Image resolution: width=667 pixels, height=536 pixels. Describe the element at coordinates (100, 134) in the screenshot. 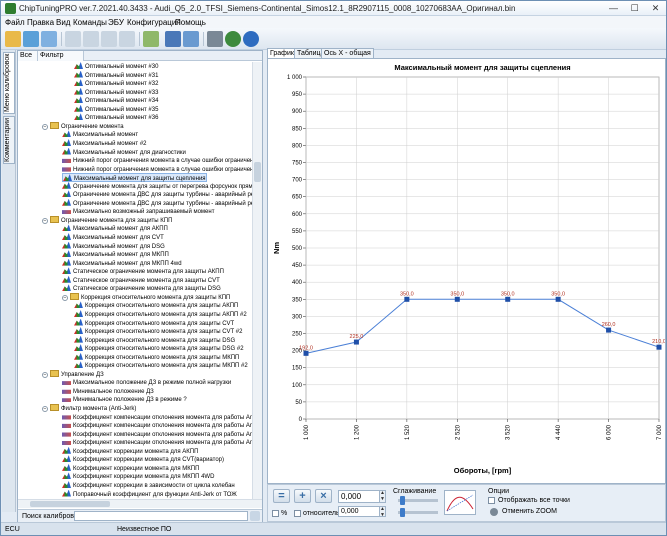

I see `tree-item: Максимальный момент` at that location.